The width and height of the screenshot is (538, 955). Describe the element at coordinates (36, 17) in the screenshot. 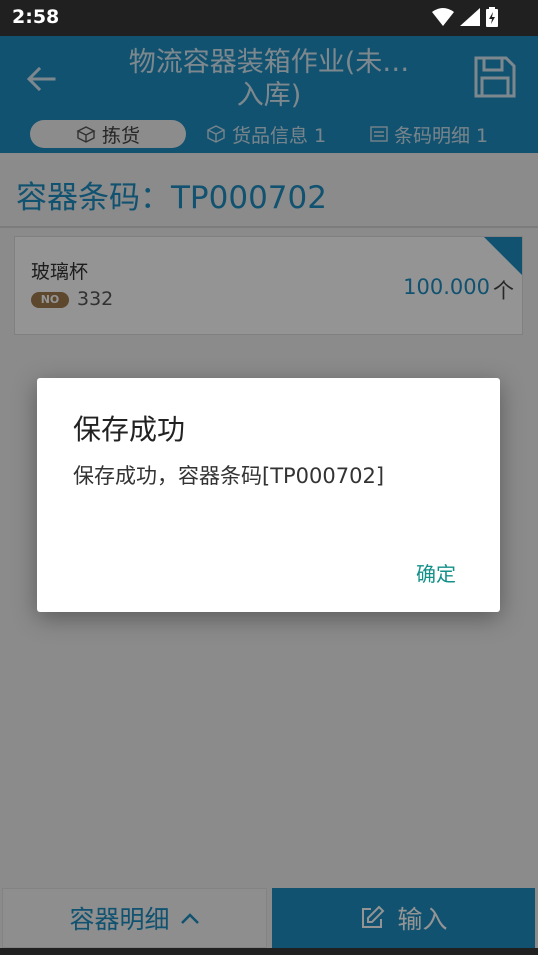

I see `status-time: 2:58` at that location.